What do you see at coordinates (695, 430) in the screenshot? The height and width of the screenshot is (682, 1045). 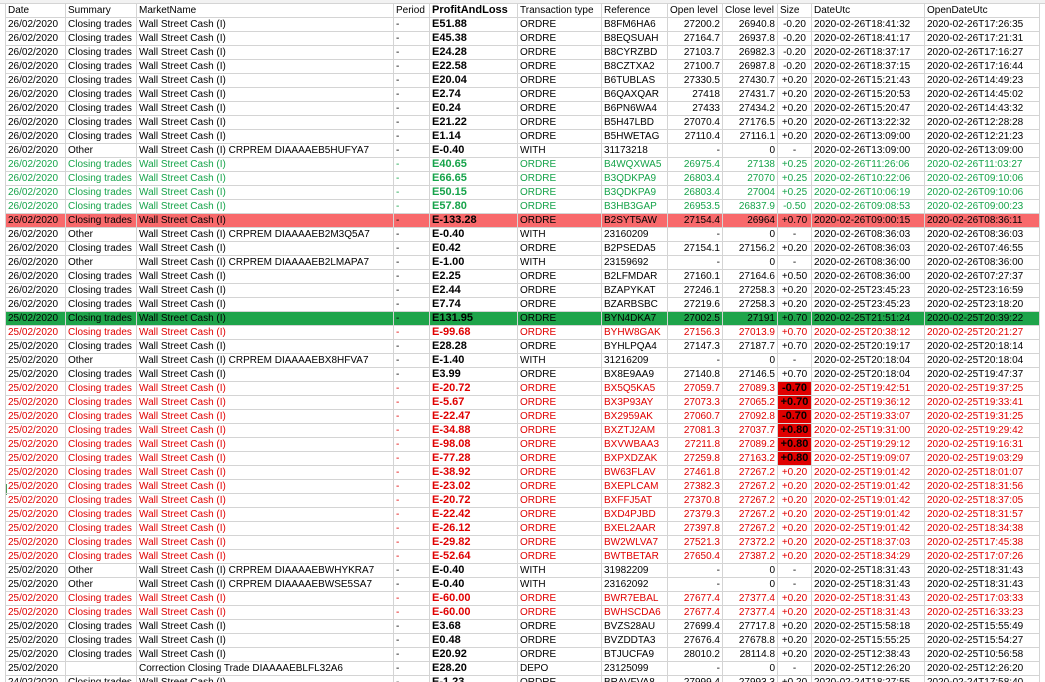 I see `cell-open-level: 27081.3` at bounding box center [695, 430].